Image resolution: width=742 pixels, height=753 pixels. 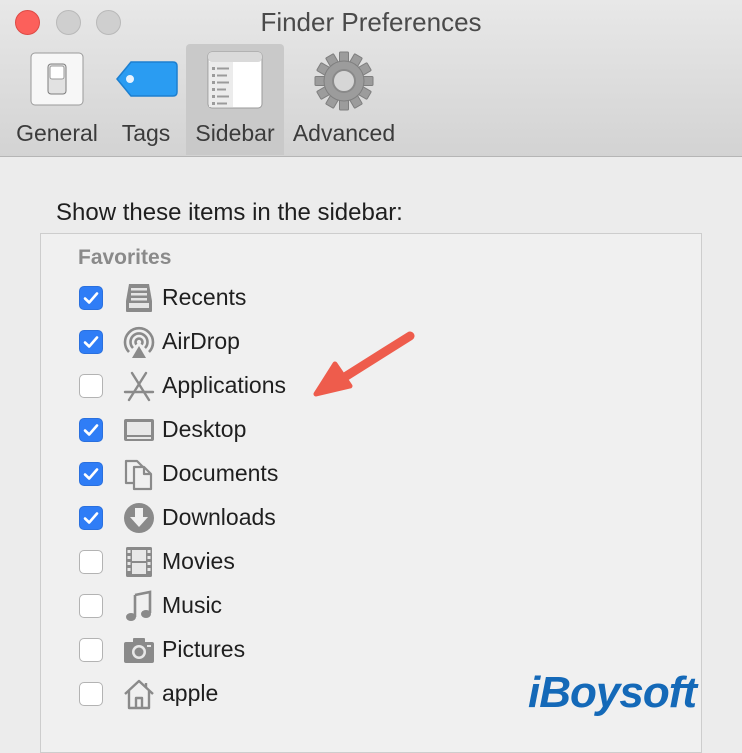 I want to click on annotation-arrow, so click(x=364, y=364).